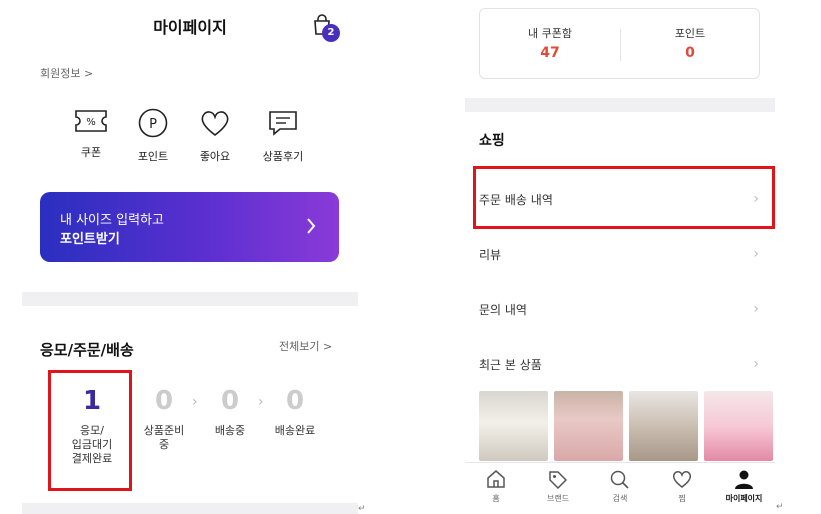 The width and height of the screenshot is (821, 514). What do you see at coordinates (510, 365) in the screenshot?
I see `menu-item-label: 최근 본 상품` at bounding box center [510, 365].